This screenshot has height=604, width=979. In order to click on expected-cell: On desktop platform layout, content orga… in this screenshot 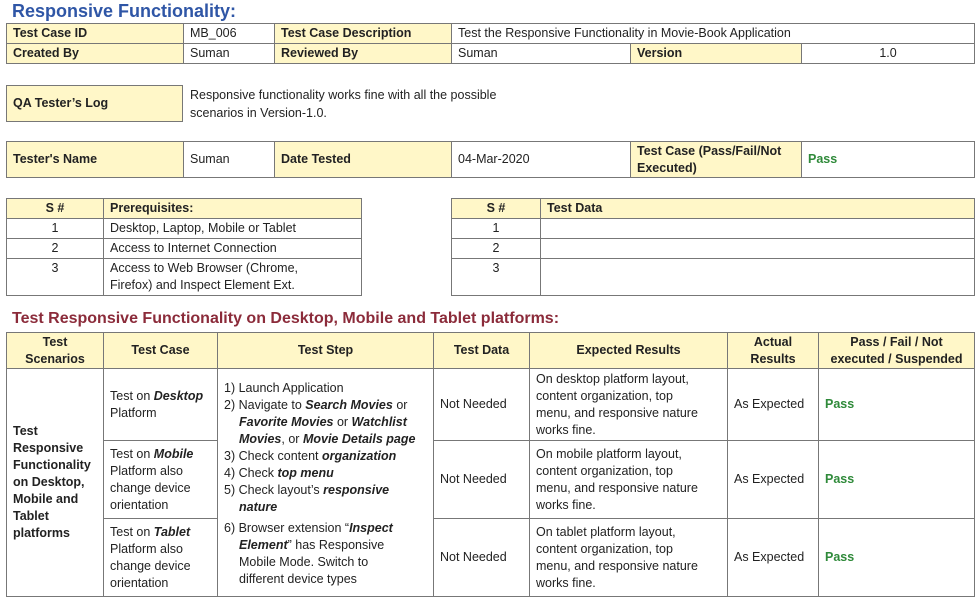, I will do `click(628, 404)`.